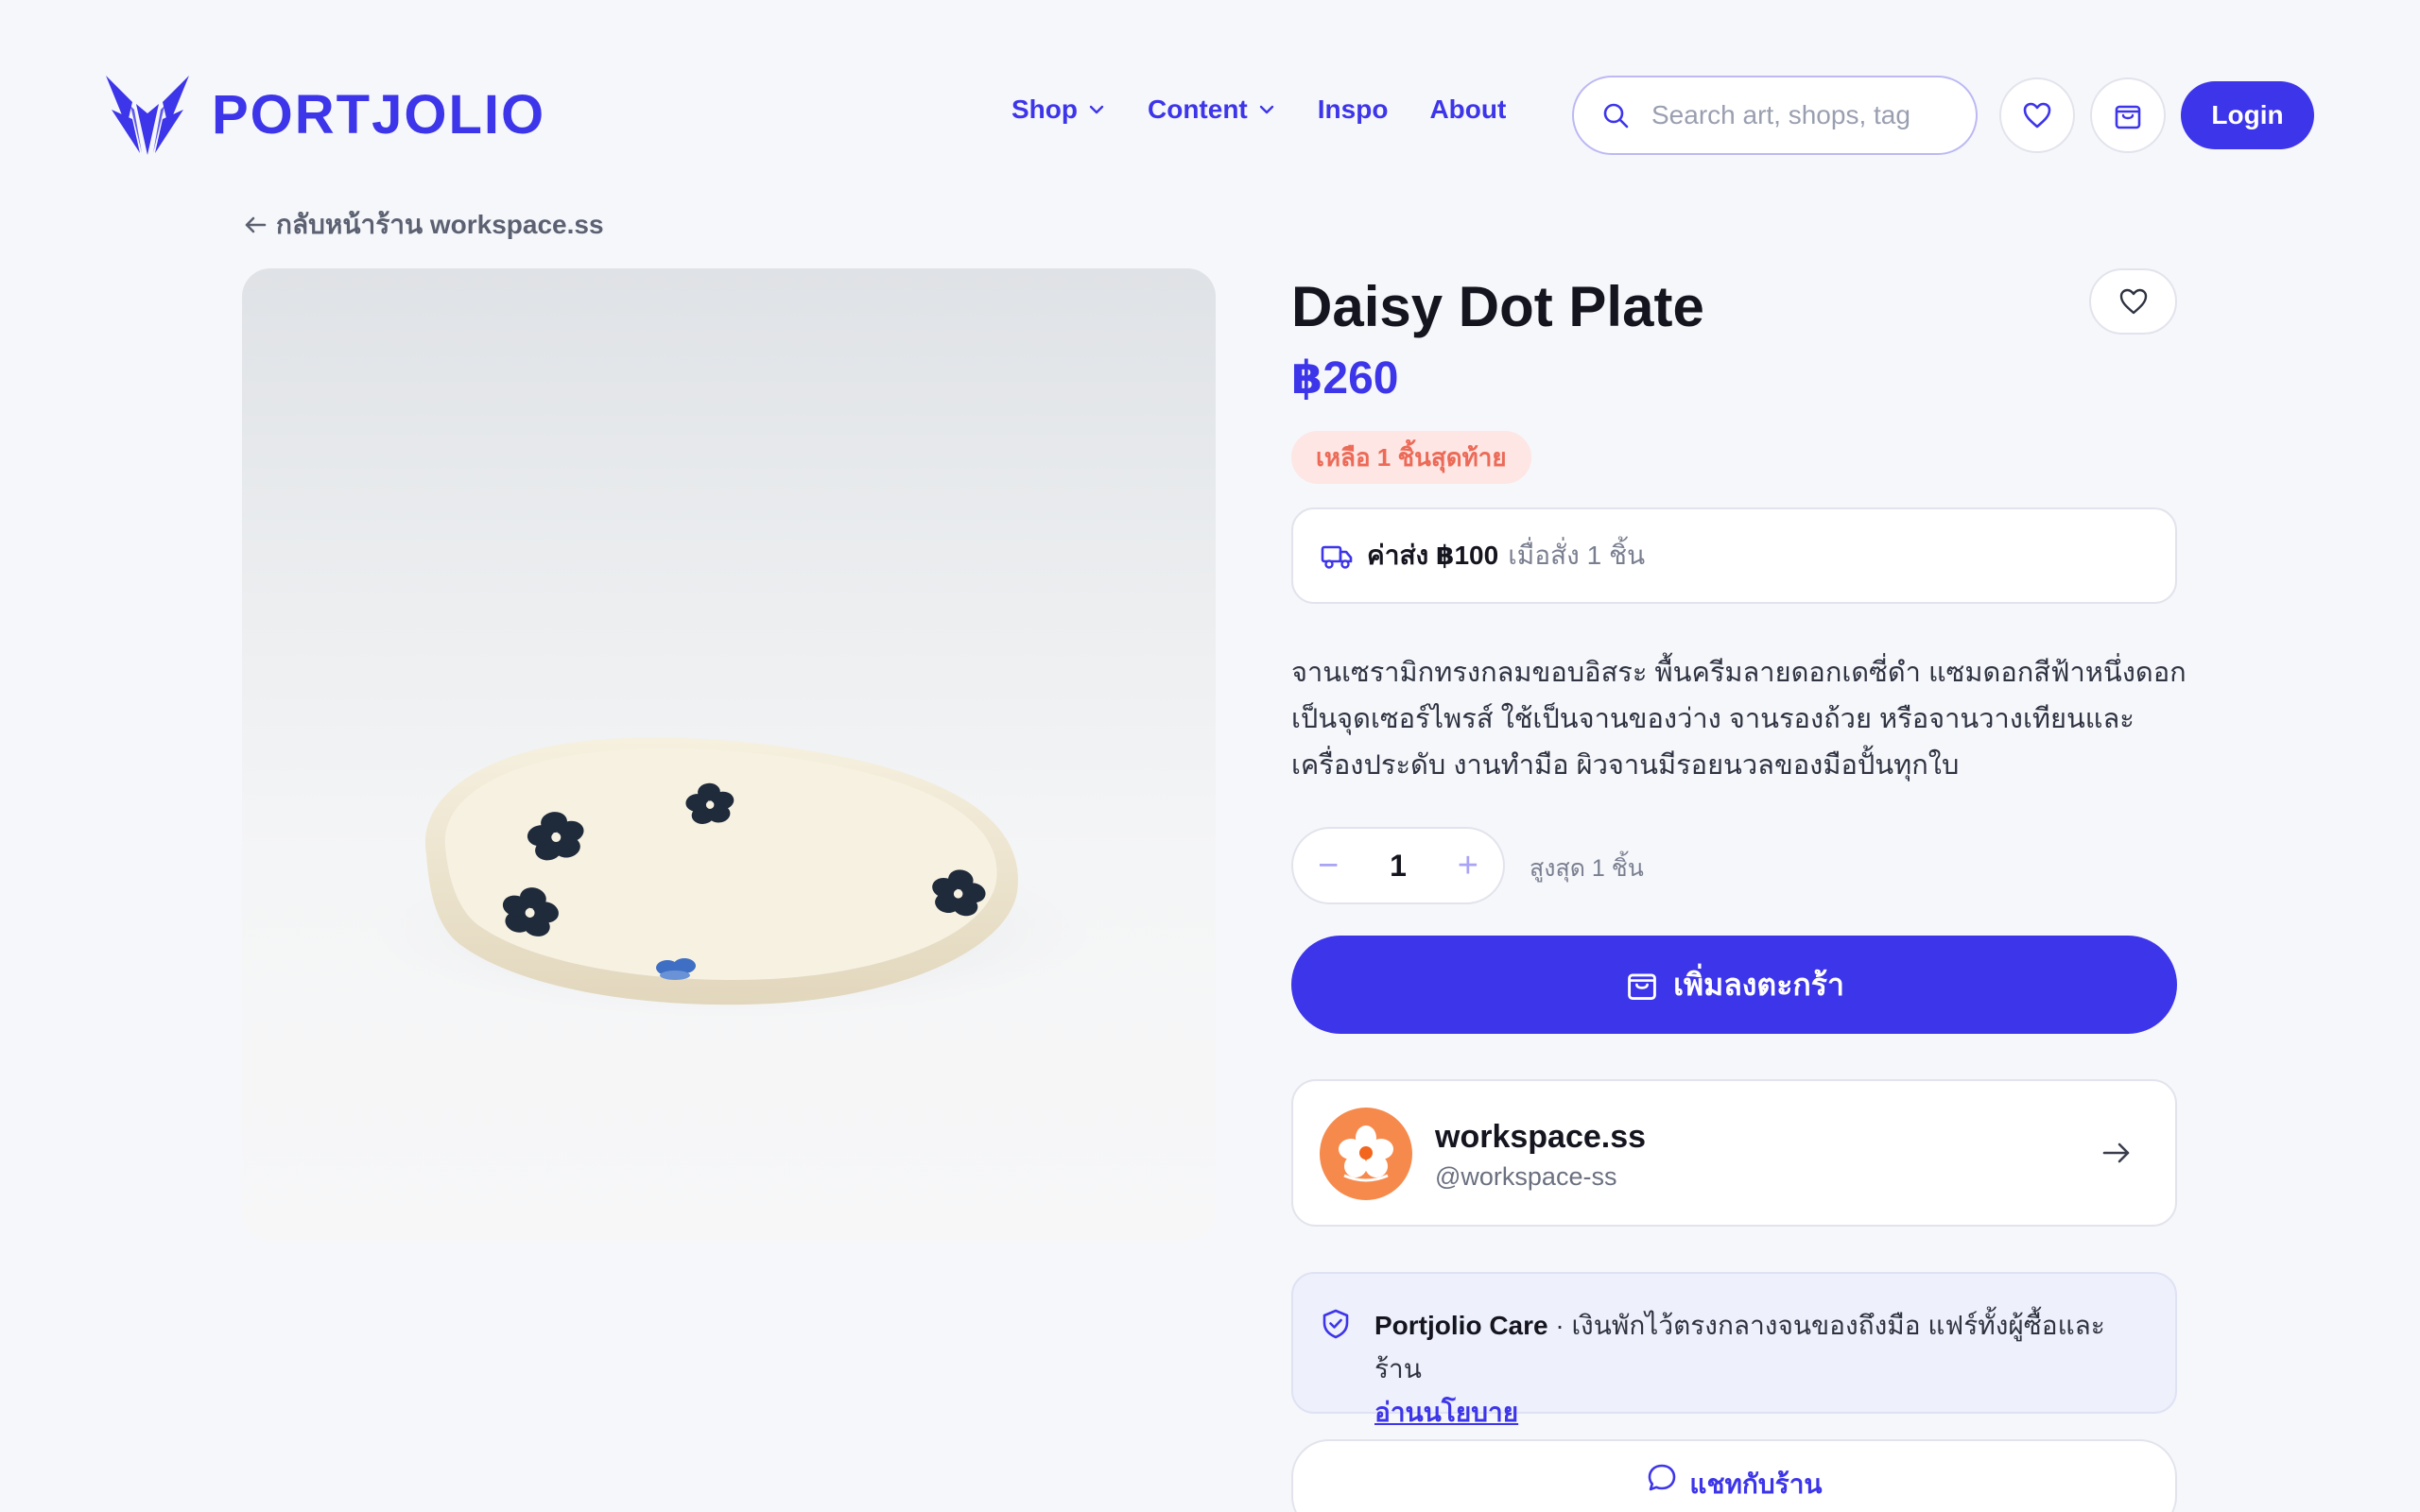 Image resolution: width=2420 pixels, height=1512 pixels. Describe the element at coordinates (1662, 1477) in the screenshot. I see `chat-bubble-icon` at that location.